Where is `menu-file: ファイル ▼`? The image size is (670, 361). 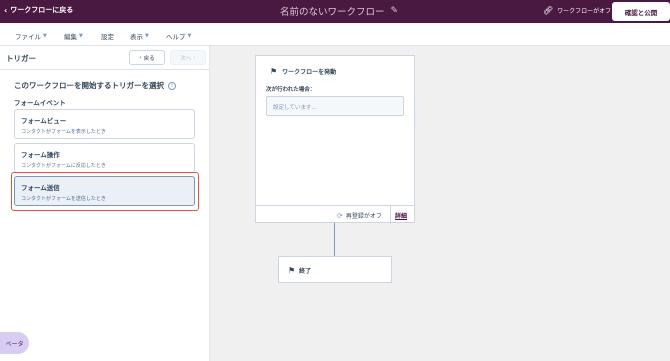
menu-file: ファイル ▼ is located at coordinates (31, 36).